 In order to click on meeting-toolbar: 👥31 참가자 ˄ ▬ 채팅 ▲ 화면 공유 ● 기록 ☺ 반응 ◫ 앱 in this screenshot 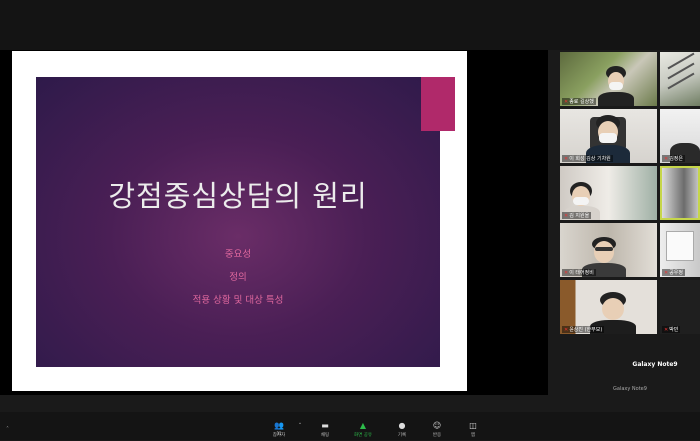, I will do `click(350, 426)`.